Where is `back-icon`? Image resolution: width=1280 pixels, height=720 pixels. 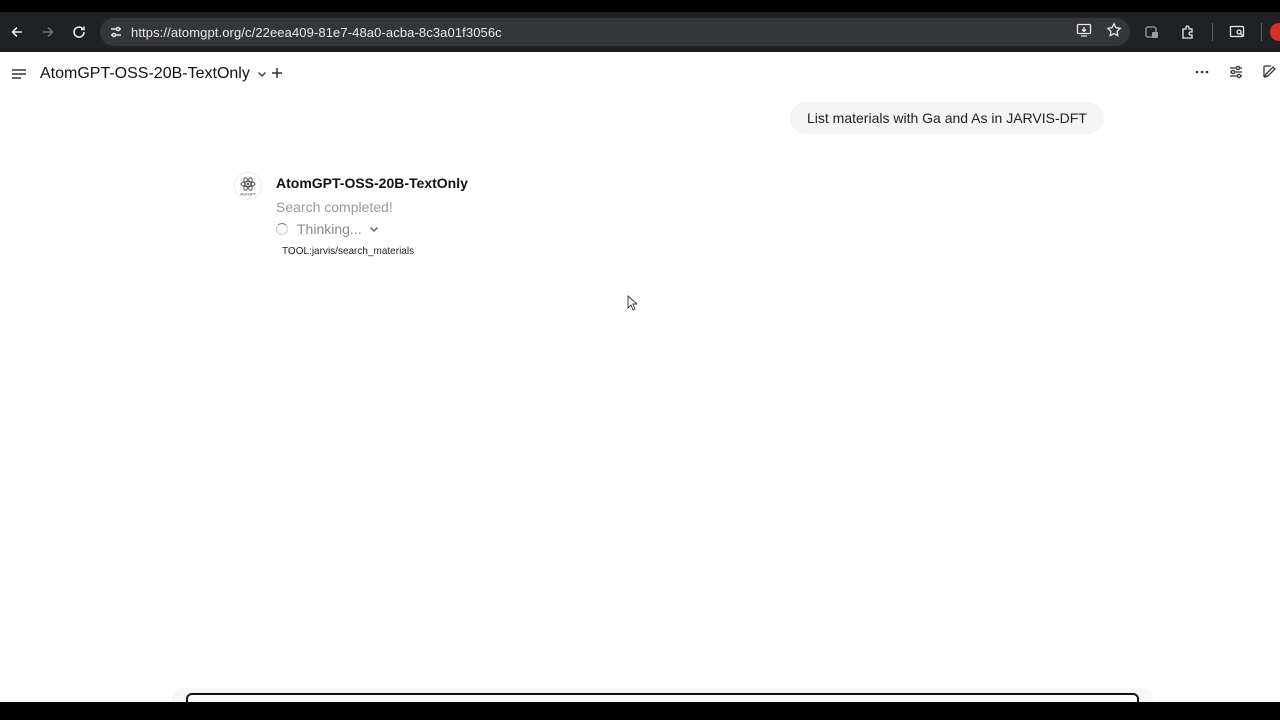 back-icon is located at coordinates (16, 32).